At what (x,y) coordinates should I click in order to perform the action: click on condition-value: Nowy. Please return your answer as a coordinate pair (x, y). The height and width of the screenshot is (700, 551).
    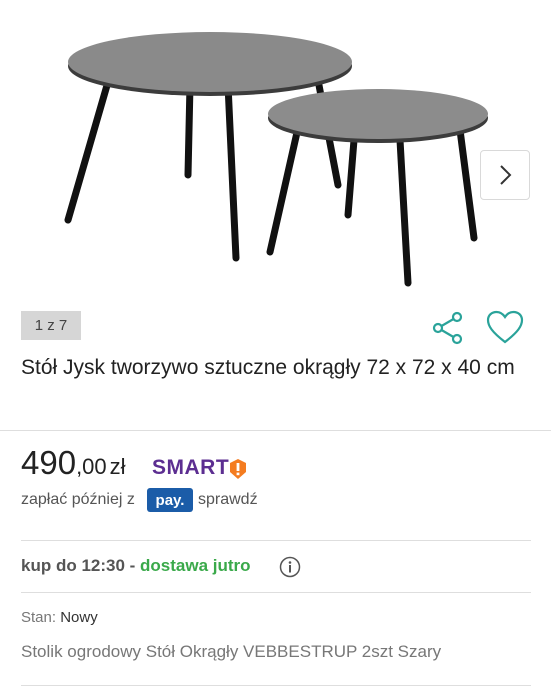
    Looking at the image, I should click on (79, 617).